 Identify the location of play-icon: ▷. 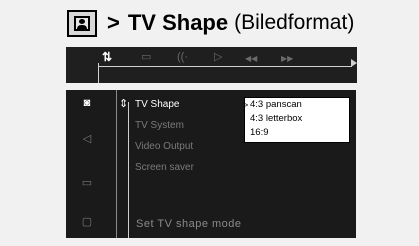
(218, 57).